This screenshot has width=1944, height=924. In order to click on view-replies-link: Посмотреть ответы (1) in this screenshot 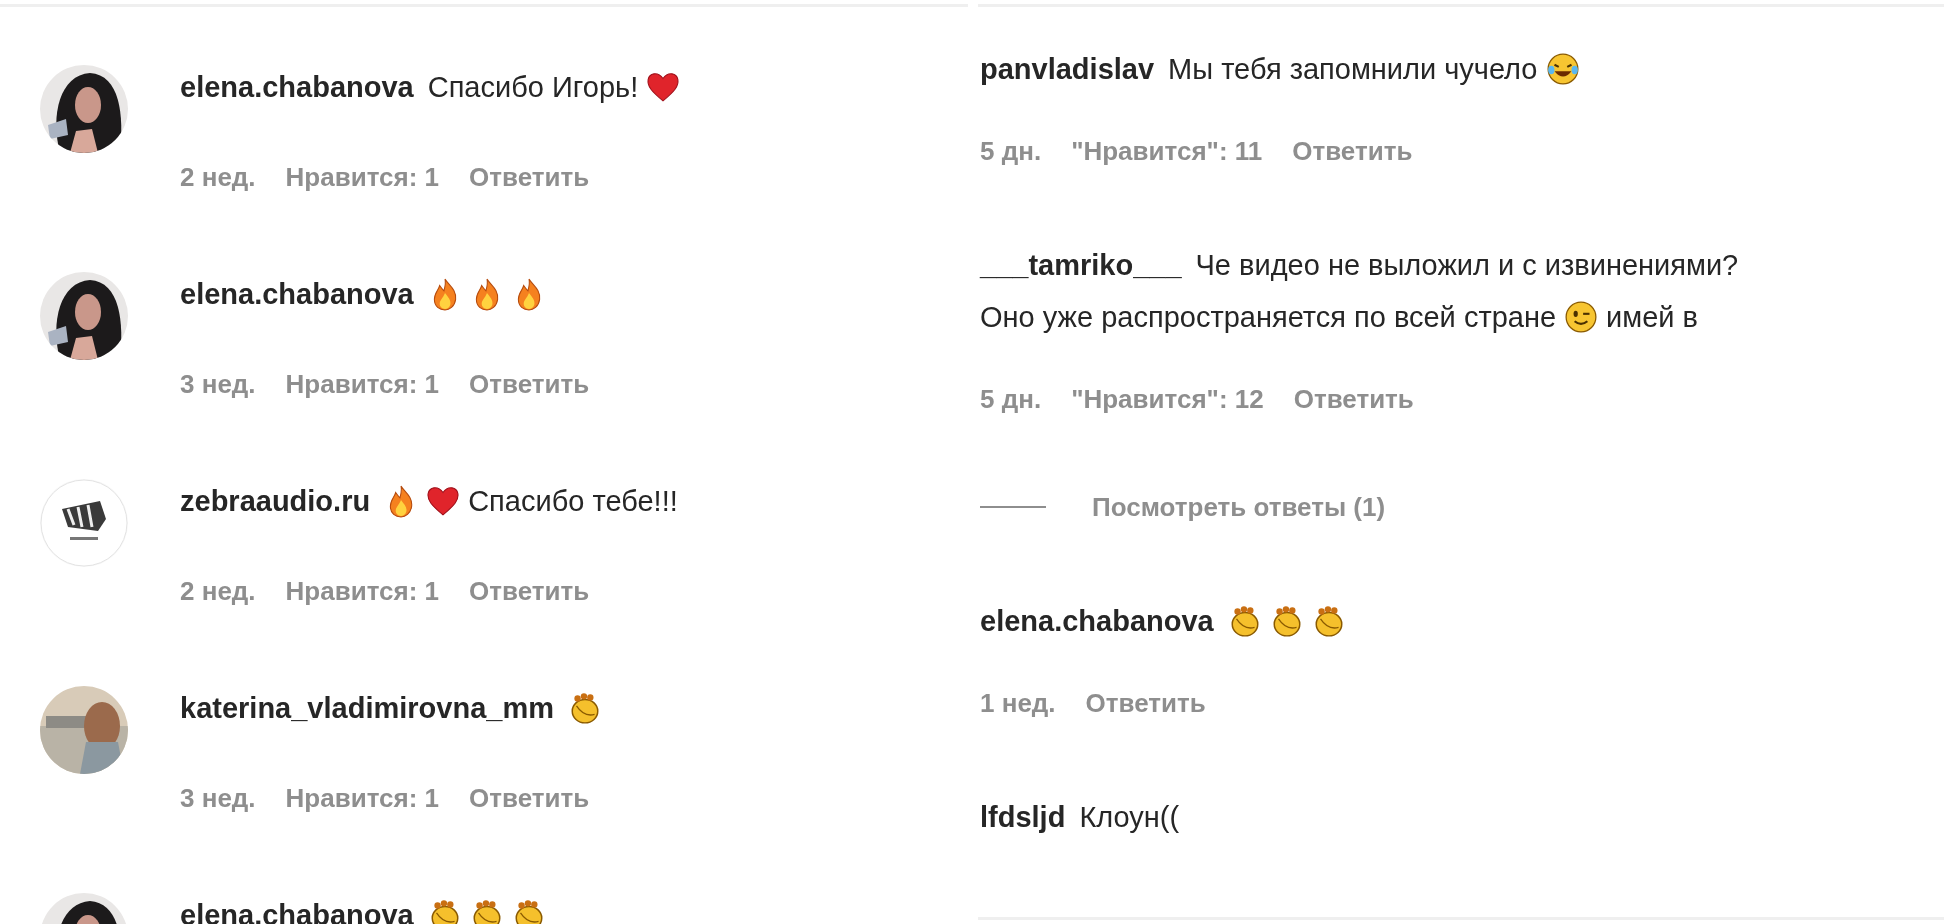, I will do `click(1239, 507)`.